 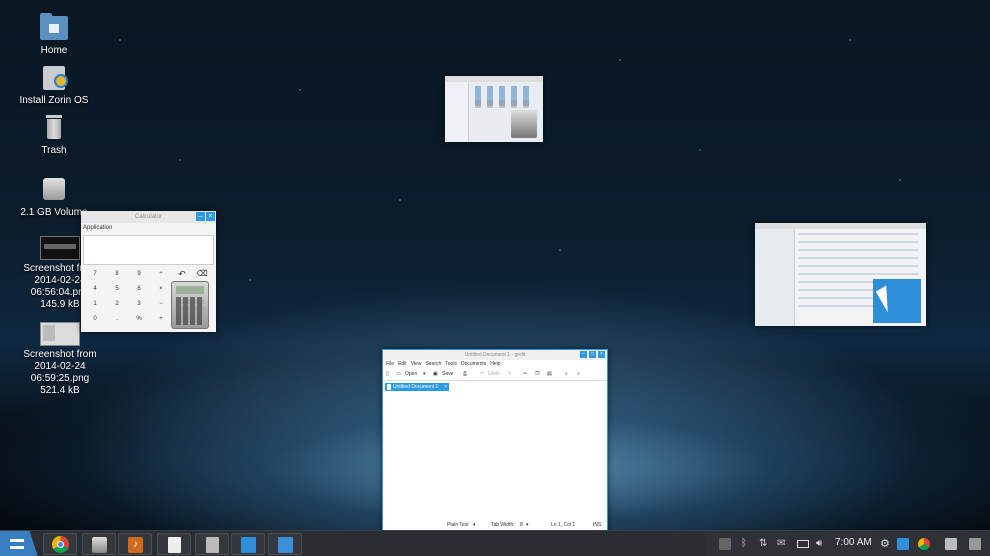 What do you see at coordinates (190, 305) in the screenshot?
I see `calculator-app-icon` at bounding box center [190, 305].